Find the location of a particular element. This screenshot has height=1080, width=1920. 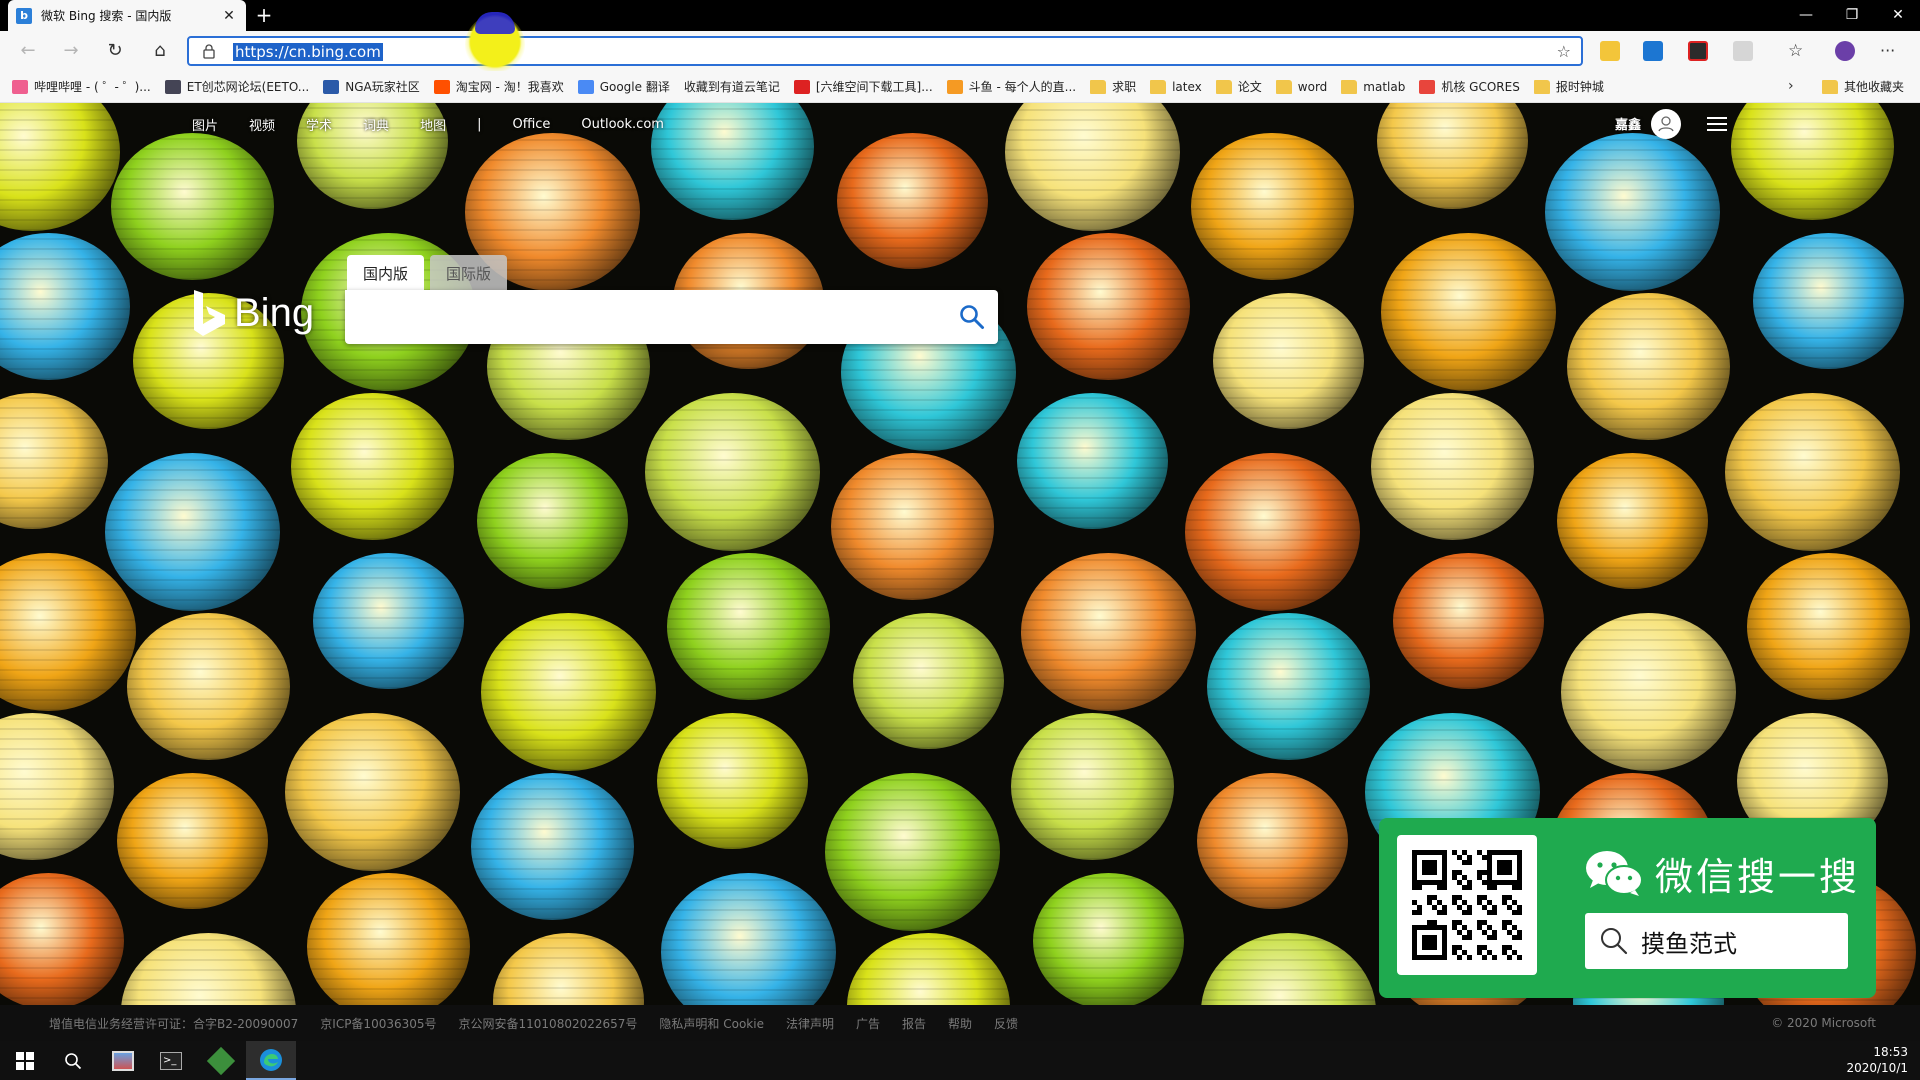

favorites-list-icon: ☆ is located at coordinates (1798, 51).